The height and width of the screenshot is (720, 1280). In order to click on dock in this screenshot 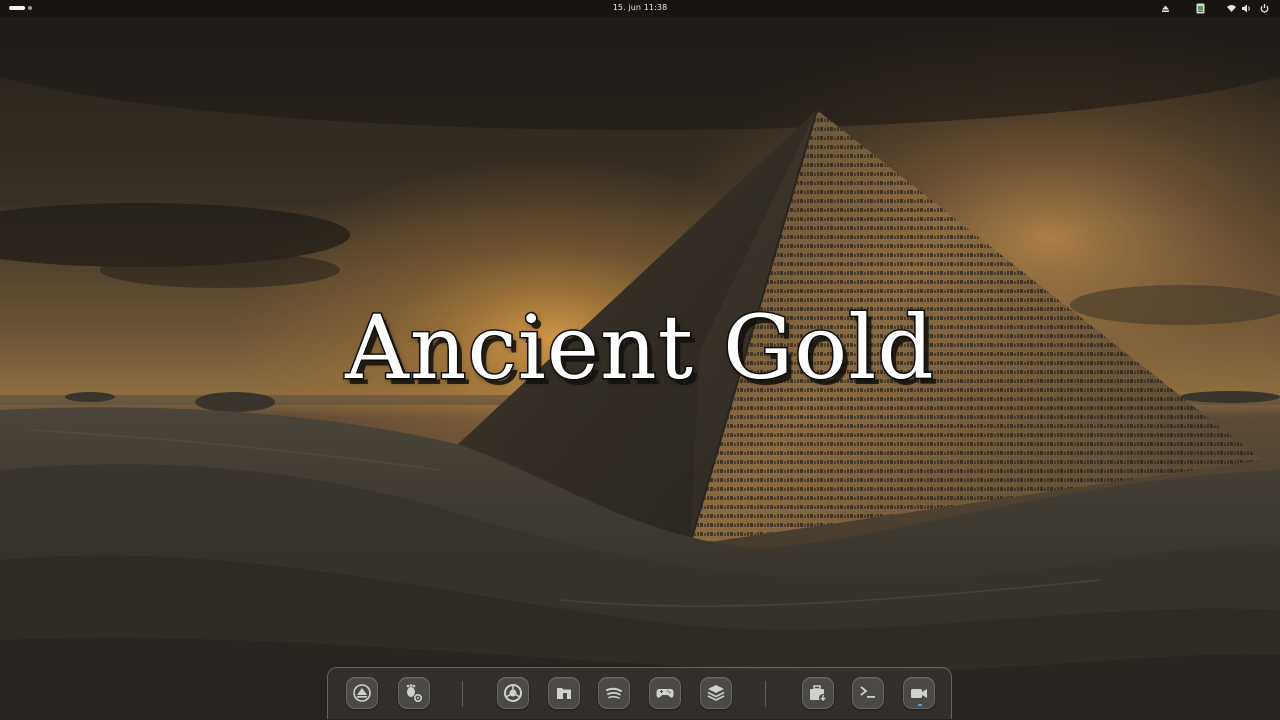, I will do `click(639, 693)`.